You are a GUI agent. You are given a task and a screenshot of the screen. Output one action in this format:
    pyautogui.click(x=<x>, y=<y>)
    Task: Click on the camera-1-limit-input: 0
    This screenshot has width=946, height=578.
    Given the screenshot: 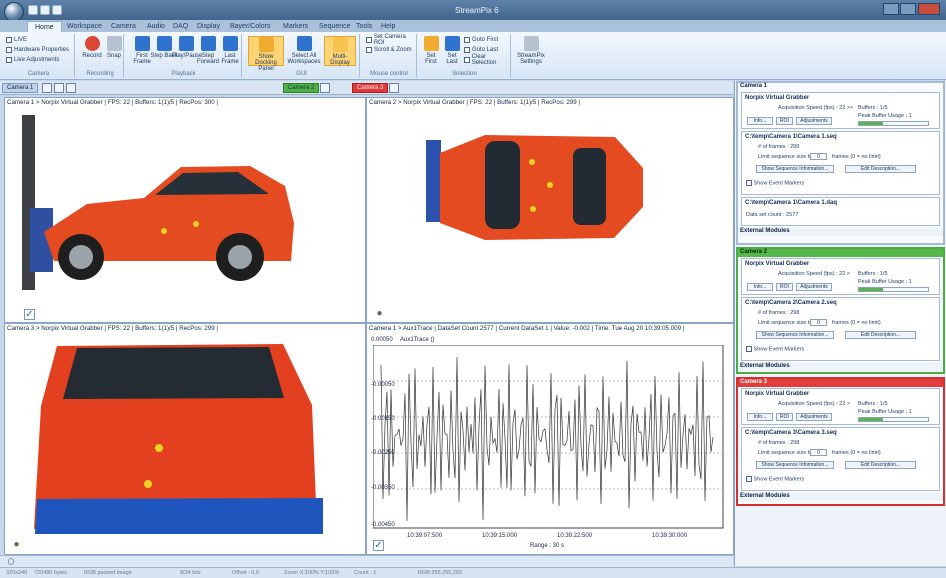 What is the action you would take?
    pyautogui.click(x=818, y=156)
    